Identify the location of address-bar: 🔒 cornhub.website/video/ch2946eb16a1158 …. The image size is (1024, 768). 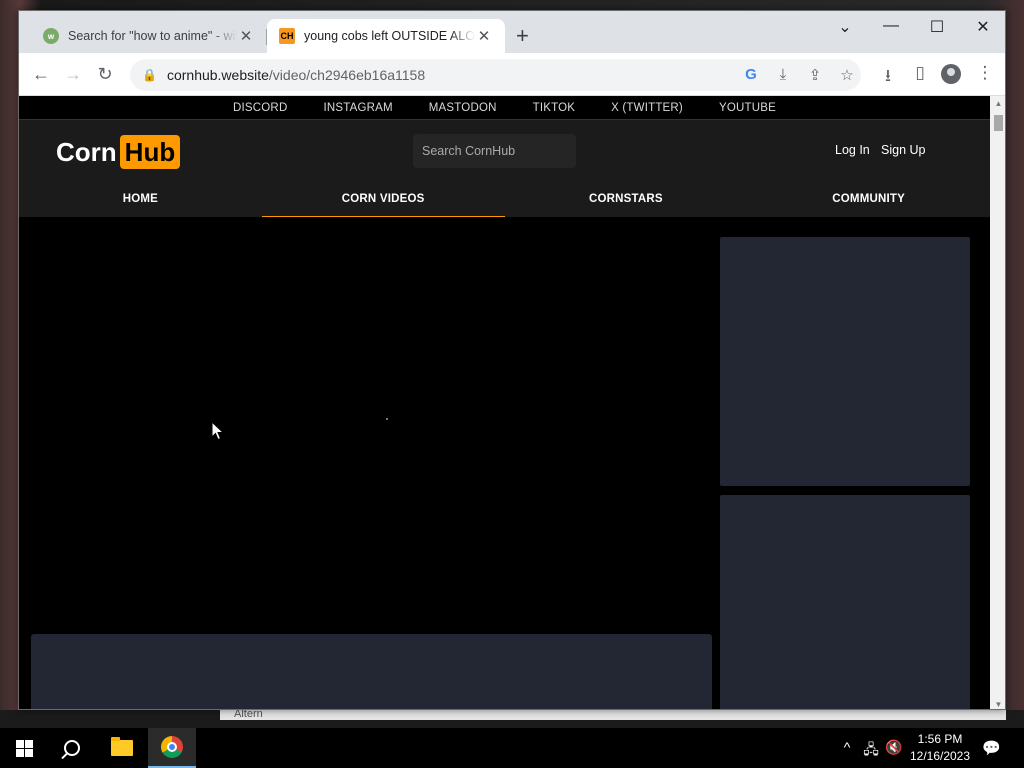
(495, 75).